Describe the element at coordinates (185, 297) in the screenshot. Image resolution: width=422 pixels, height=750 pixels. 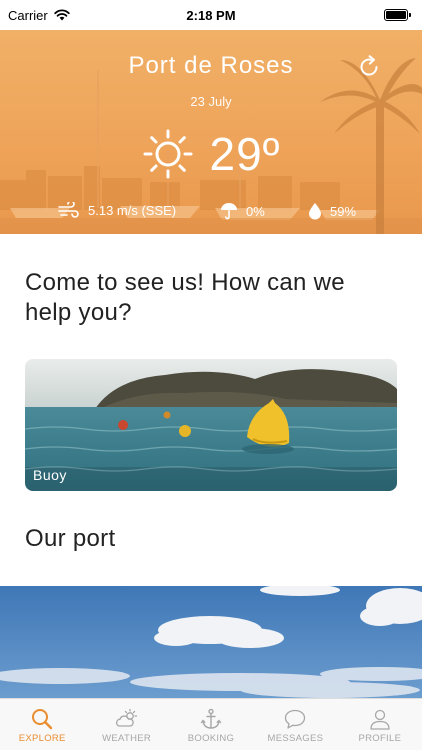
I see `help-heading: Come to see us! How can we help you?` at that location.